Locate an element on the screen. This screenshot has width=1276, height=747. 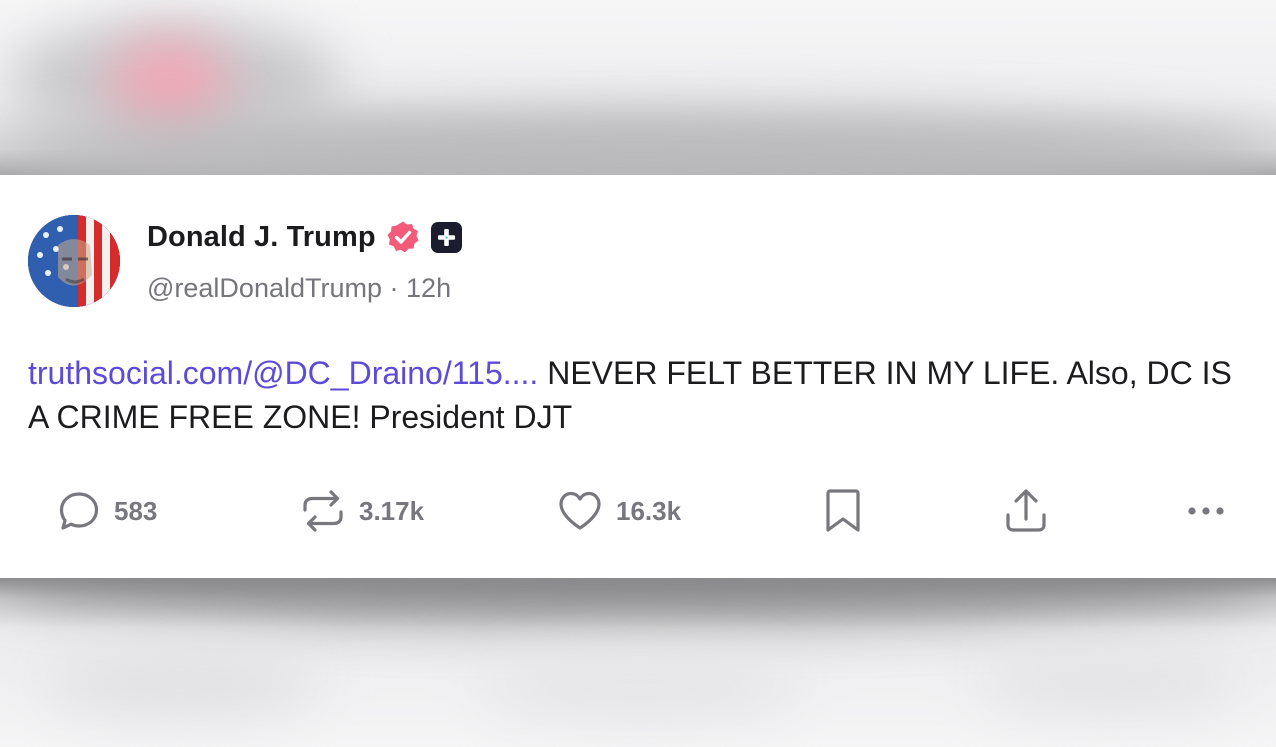
reply-button: 583 is located at coordinates (106, 511).